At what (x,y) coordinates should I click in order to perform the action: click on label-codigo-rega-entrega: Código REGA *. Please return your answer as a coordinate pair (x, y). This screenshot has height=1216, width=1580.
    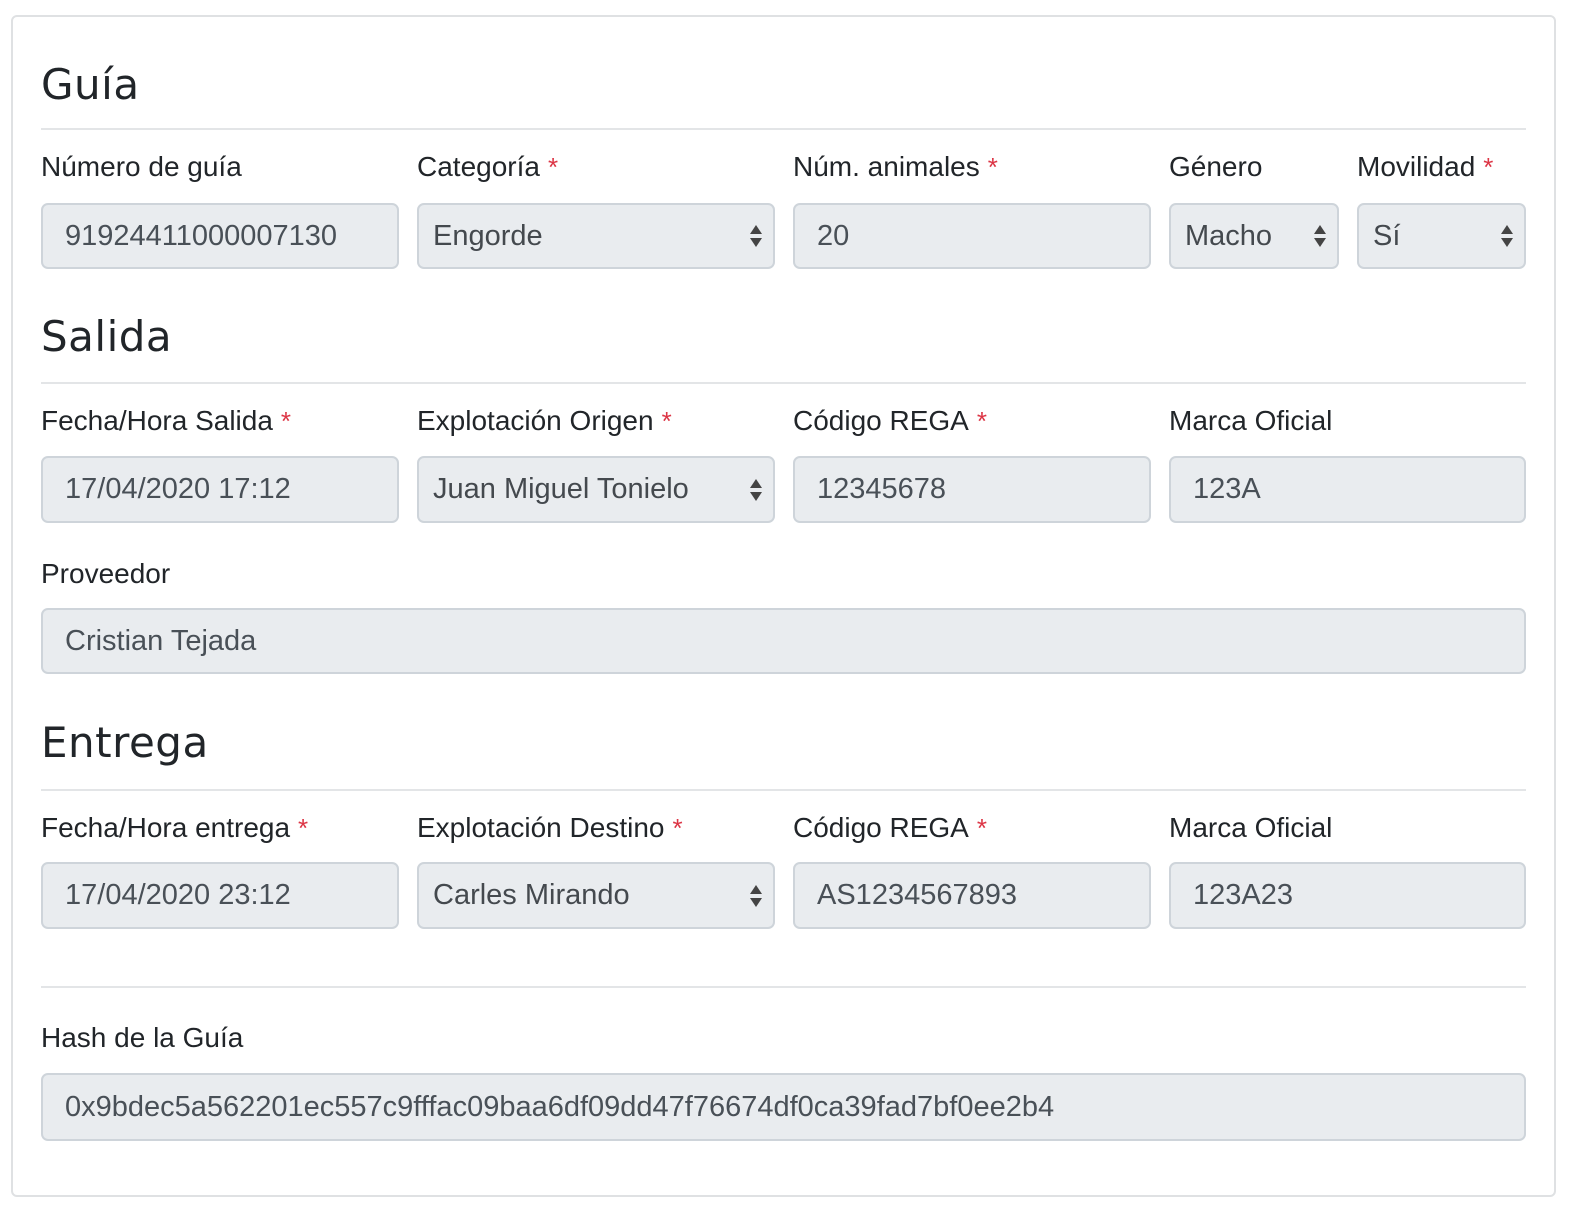
    Looking at the image, I should click on (890, 827).